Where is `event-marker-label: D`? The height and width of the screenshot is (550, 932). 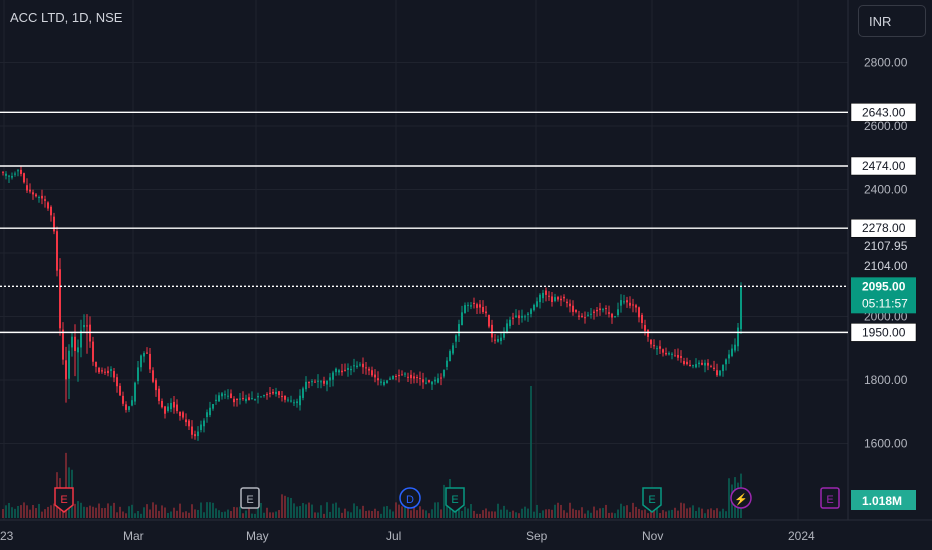 event-marker-label: D is located at coordinates (410, 500).